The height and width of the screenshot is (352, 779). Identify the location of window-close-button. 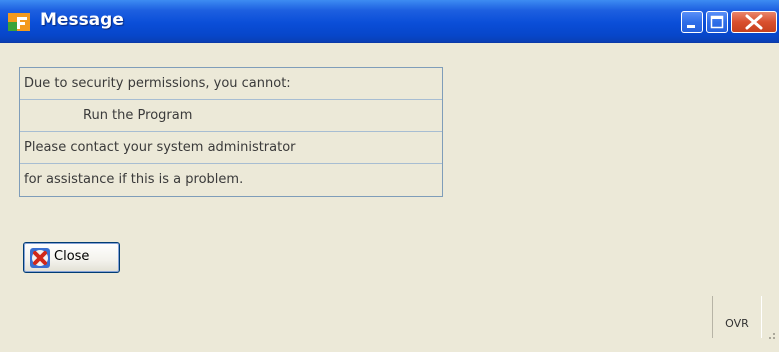
(754, 22).